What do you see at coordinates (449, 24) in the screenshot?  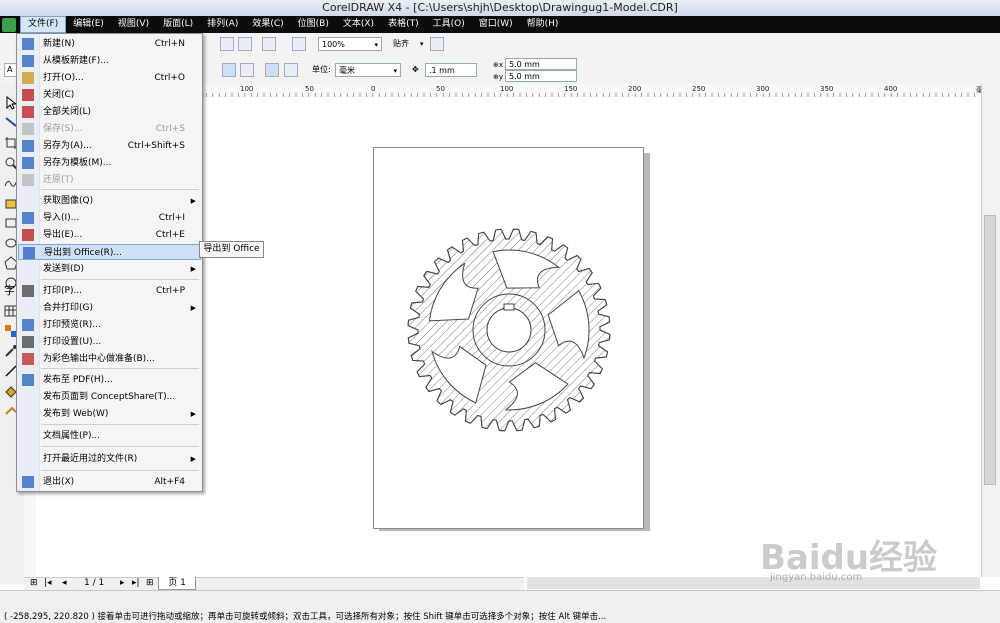 I see `menu-tools: 工具(O)` at bounding box center [449, 24].